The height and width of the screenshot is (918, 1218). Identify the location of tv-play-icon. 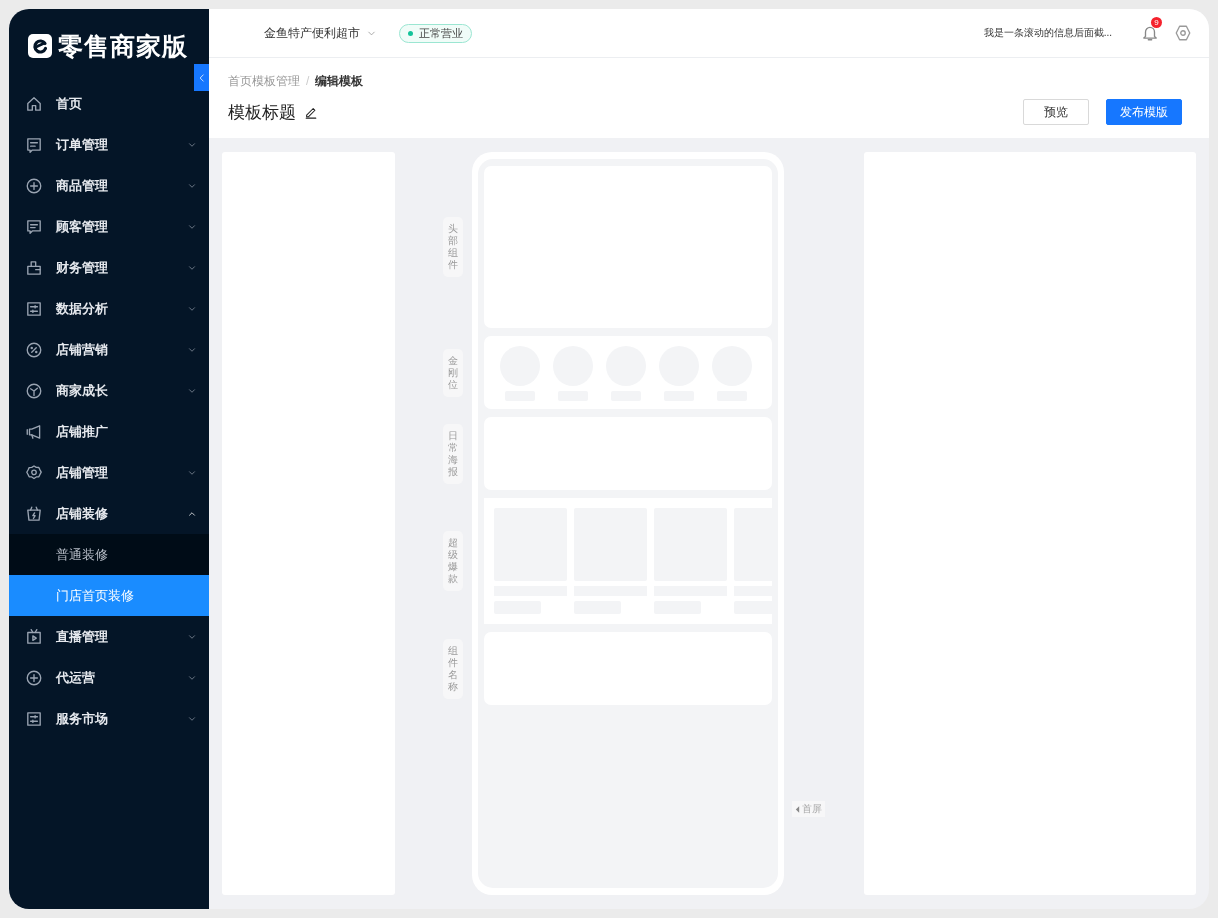
(34, 636).